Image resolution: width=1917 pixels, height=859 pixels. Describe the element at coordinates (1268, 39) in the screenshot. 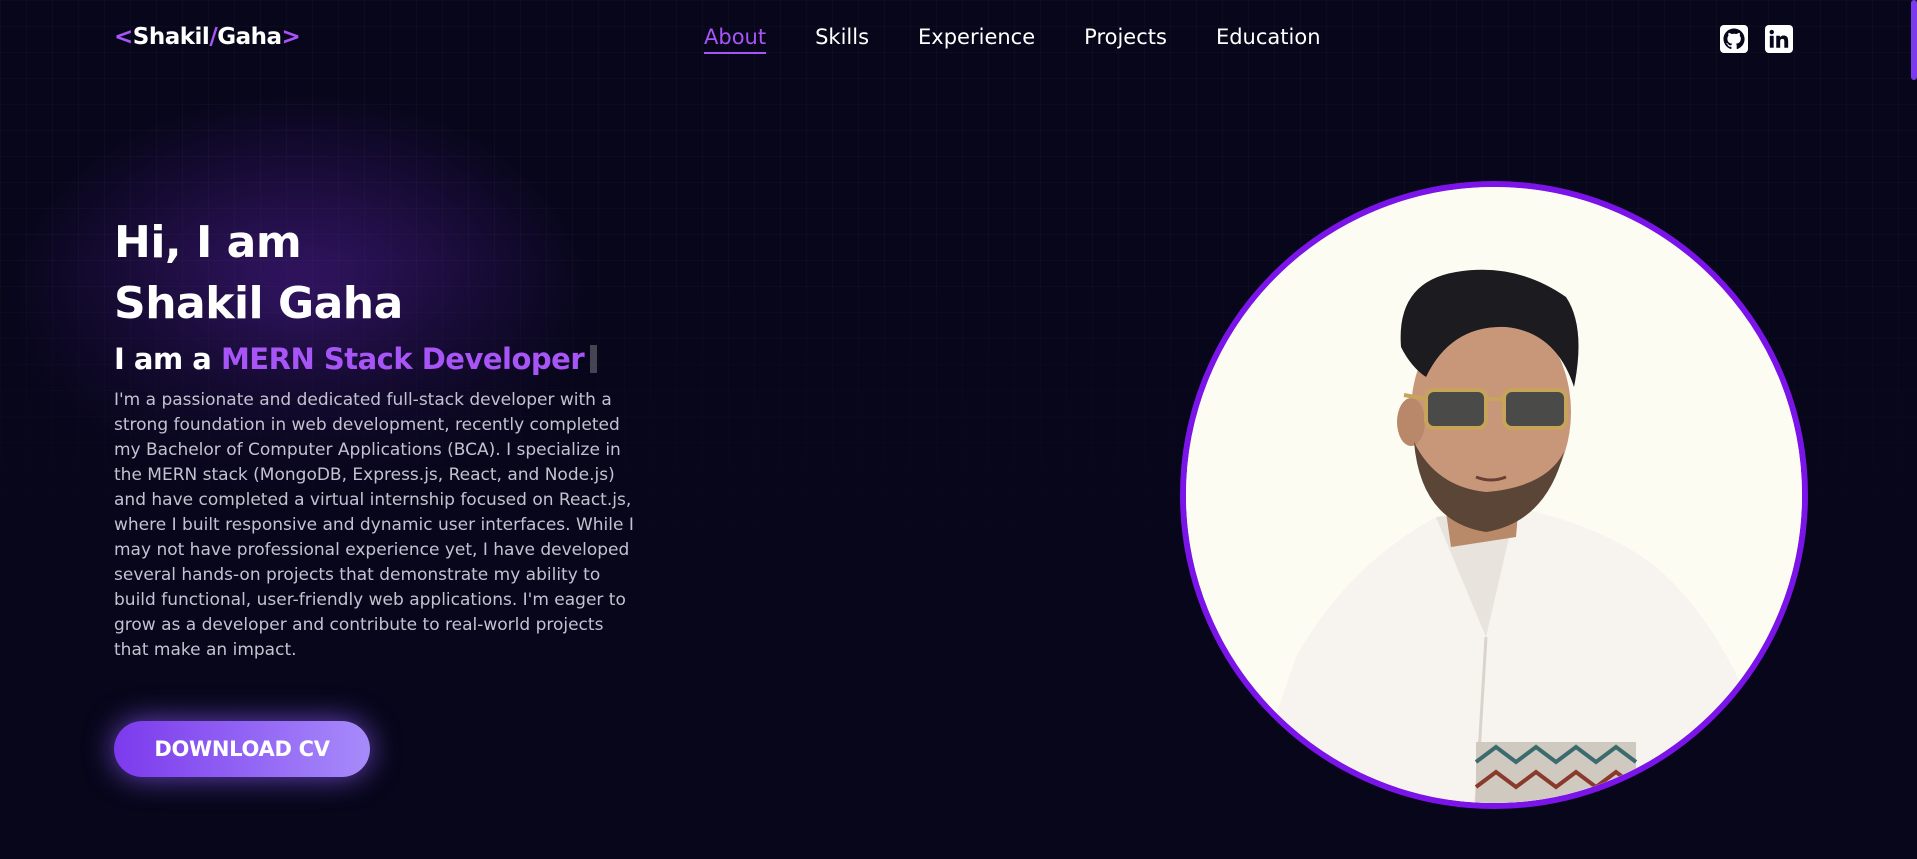

I see `nav-link-education: Education` at that location.